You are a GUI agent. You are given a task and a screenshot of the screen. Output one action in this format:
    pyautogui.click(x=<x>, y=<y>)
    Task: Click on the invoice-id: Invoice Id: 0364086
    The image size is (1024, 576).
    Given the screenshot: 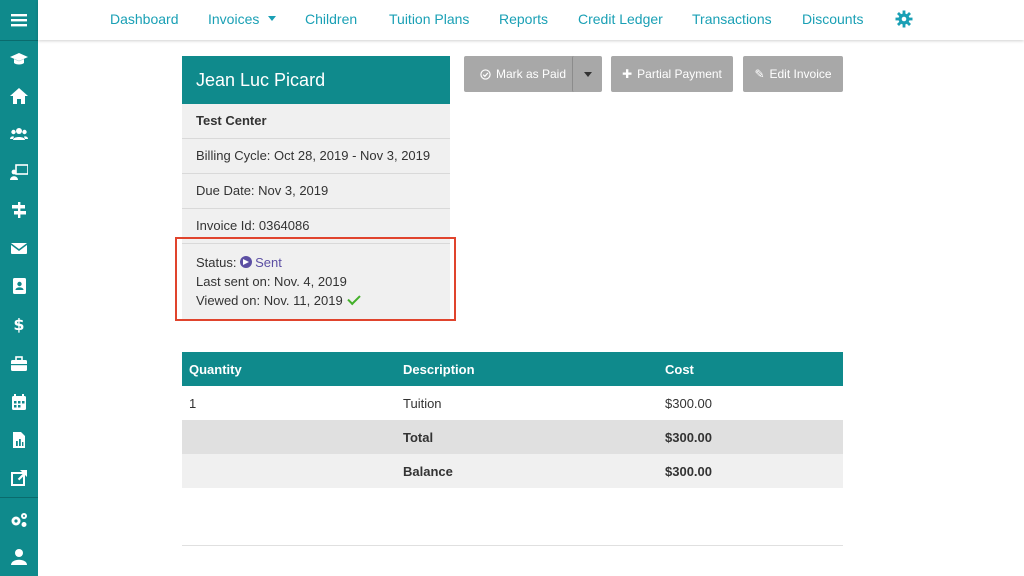 What is the action you would take?
    pyautogui.click(x=316, y=226)
    